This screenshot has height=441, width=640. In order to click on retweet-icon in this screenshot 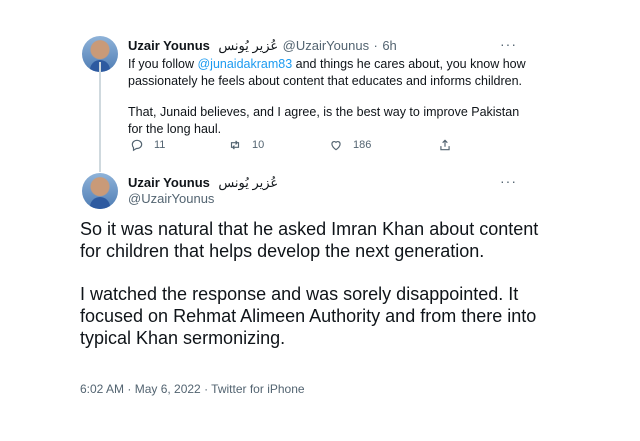, I will do `click(235, 145)`.